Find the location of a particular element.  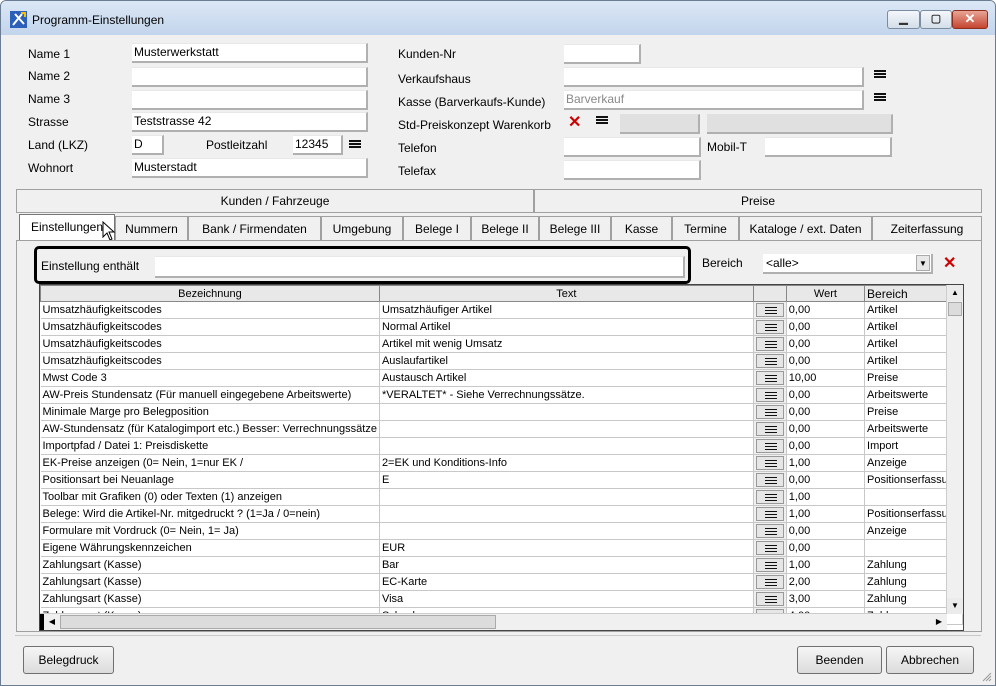

tab-kataloge: Kataloge / ext. Daten is located at coordinates (805, 228).